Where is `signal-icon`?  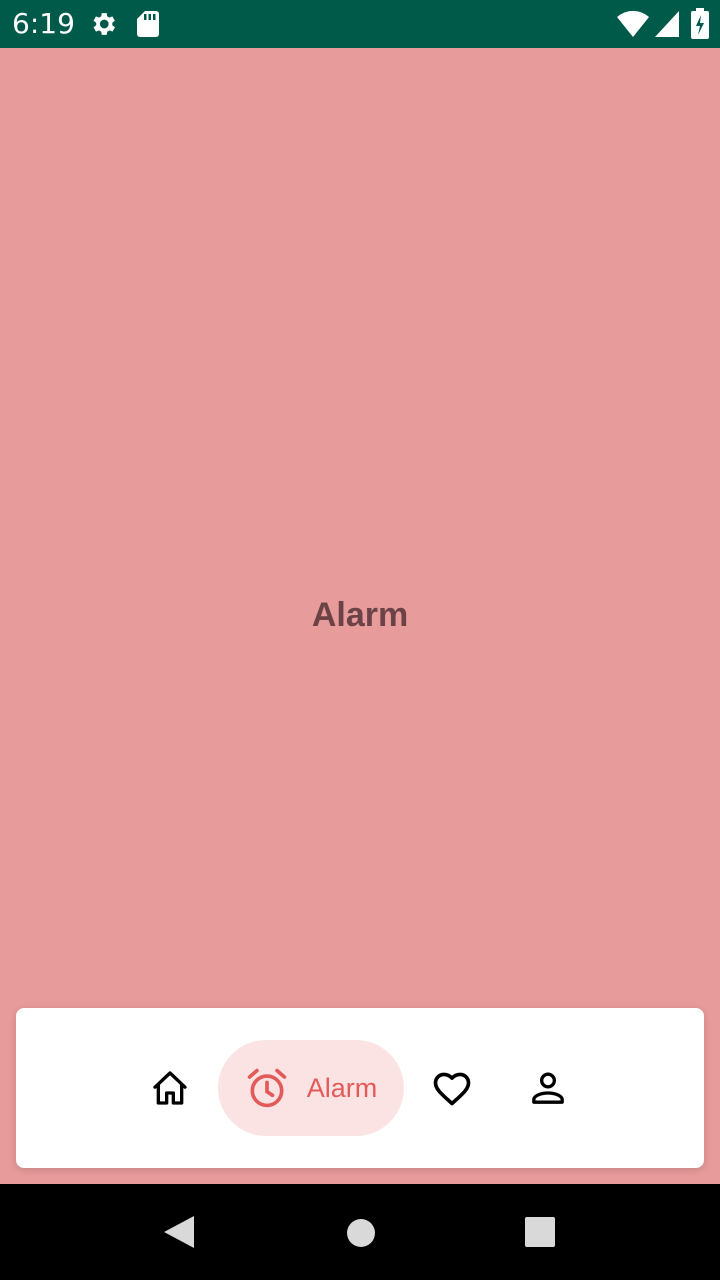 signal-icon is located at coordinates (667, 24).